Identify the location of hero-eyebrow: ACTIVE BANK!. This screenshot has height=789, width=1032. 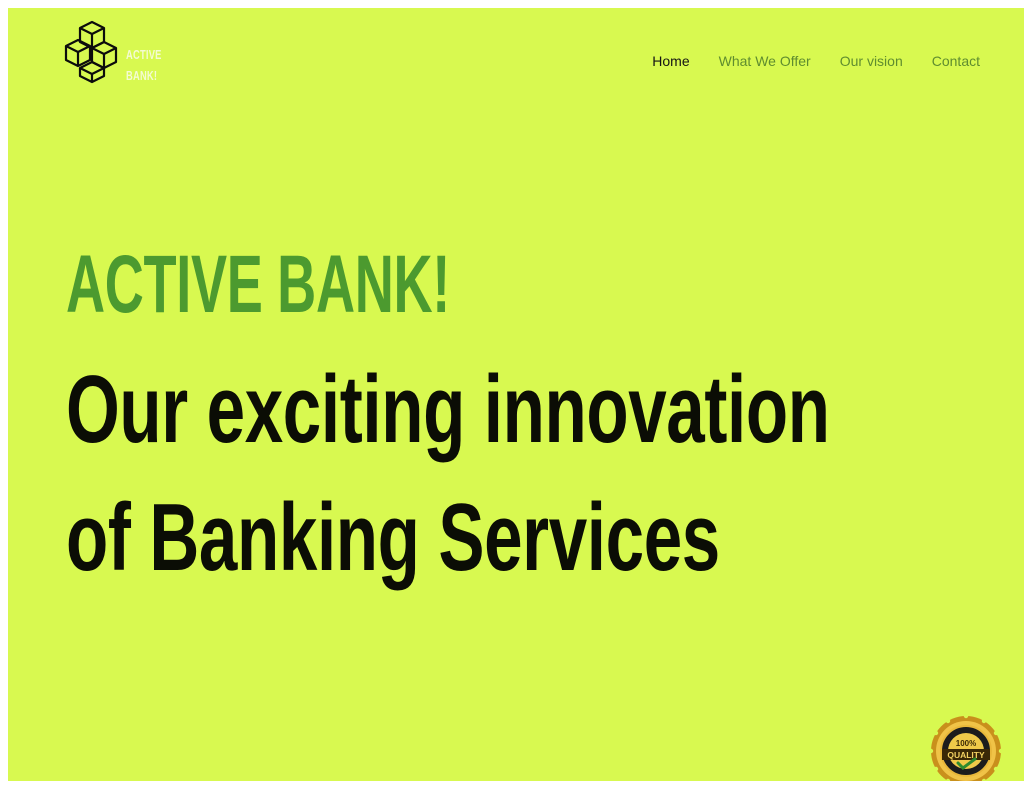
(258, 284).